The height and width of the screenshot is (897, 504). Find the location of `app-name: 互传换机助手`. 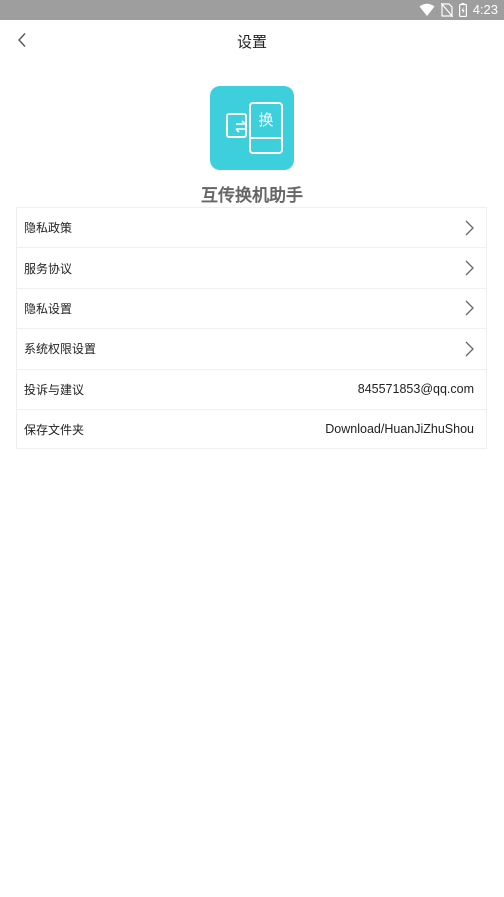

app-name: 互传换机助手 is located at coordinates (252, 196).